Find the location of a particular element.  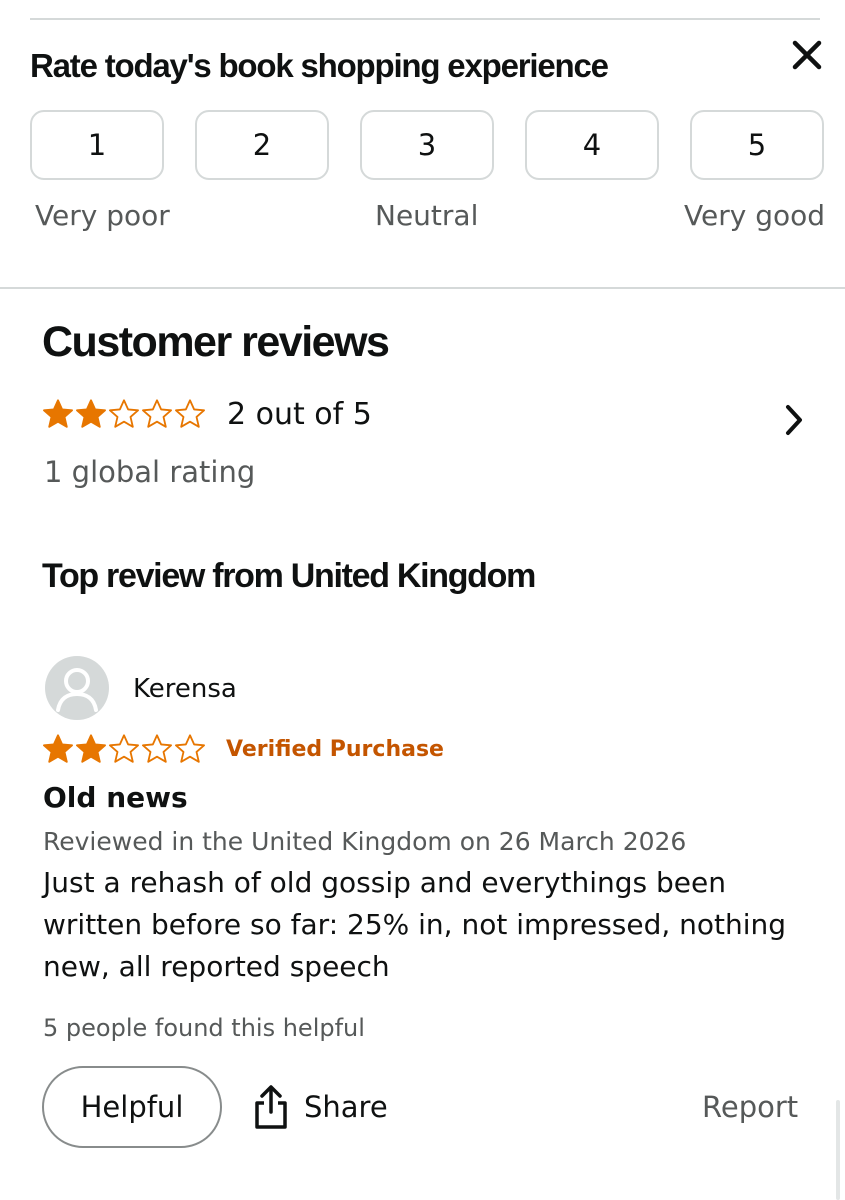

survey-rating-options: 1 2 3 4 5 is located at coordinates (428, 147).